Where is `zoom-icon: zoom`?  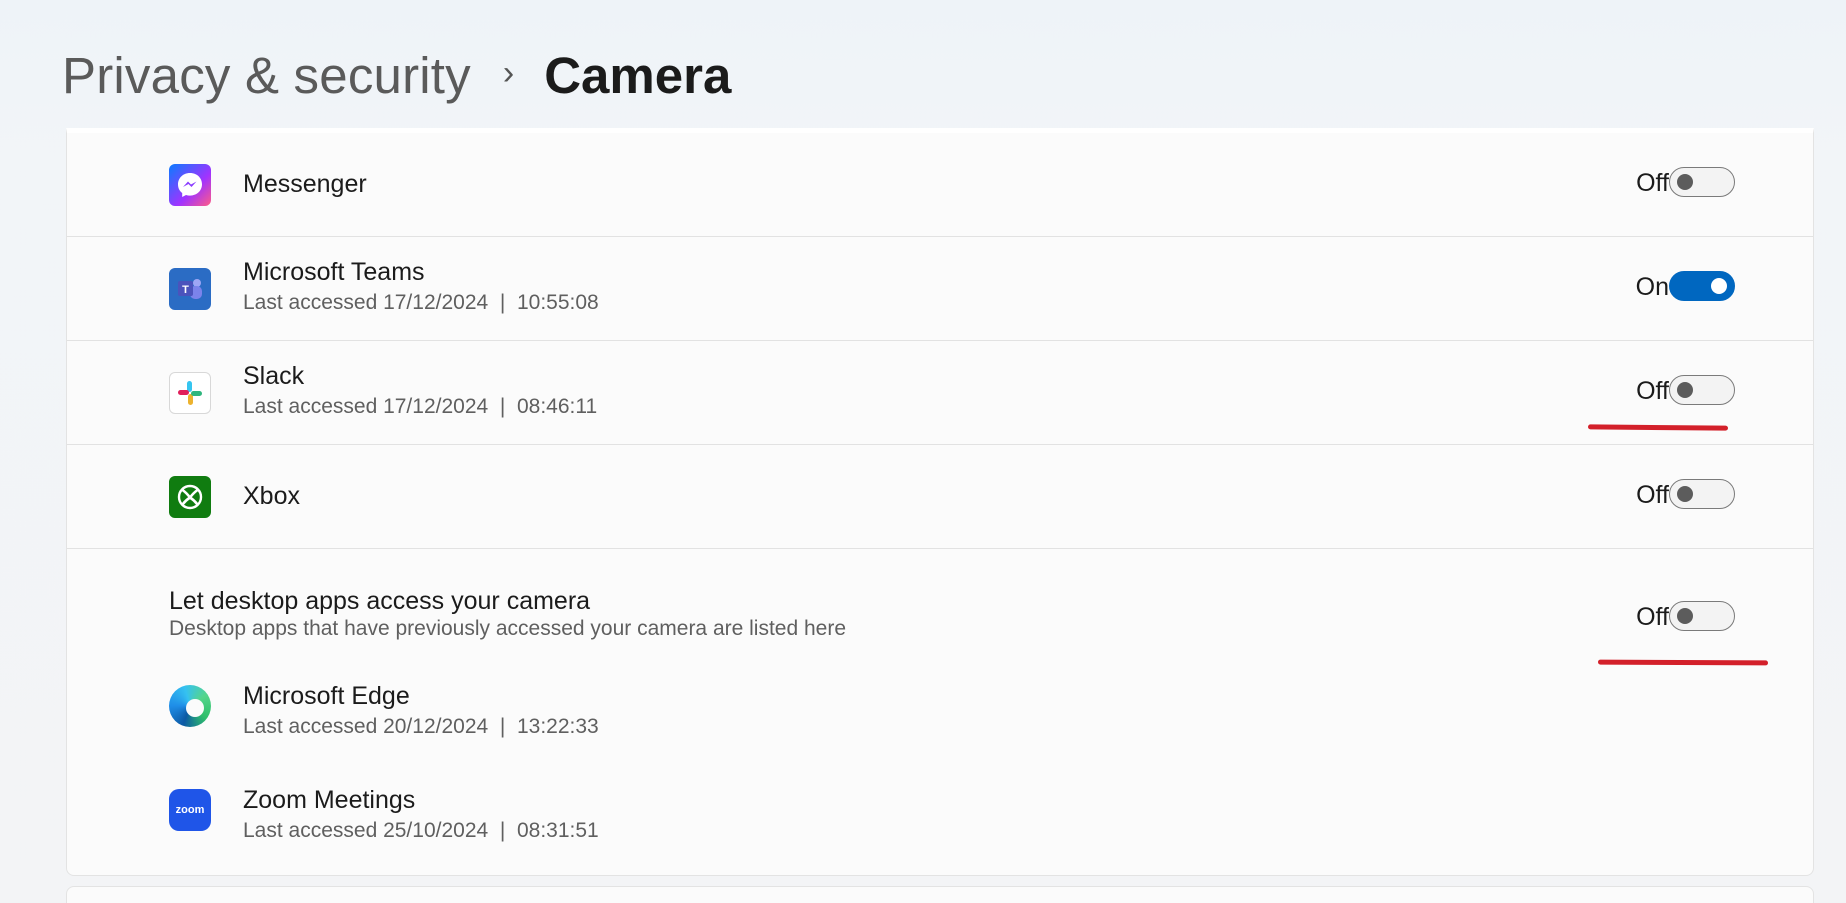 zoom-icon: zoom is located at coordinates (190, 810).